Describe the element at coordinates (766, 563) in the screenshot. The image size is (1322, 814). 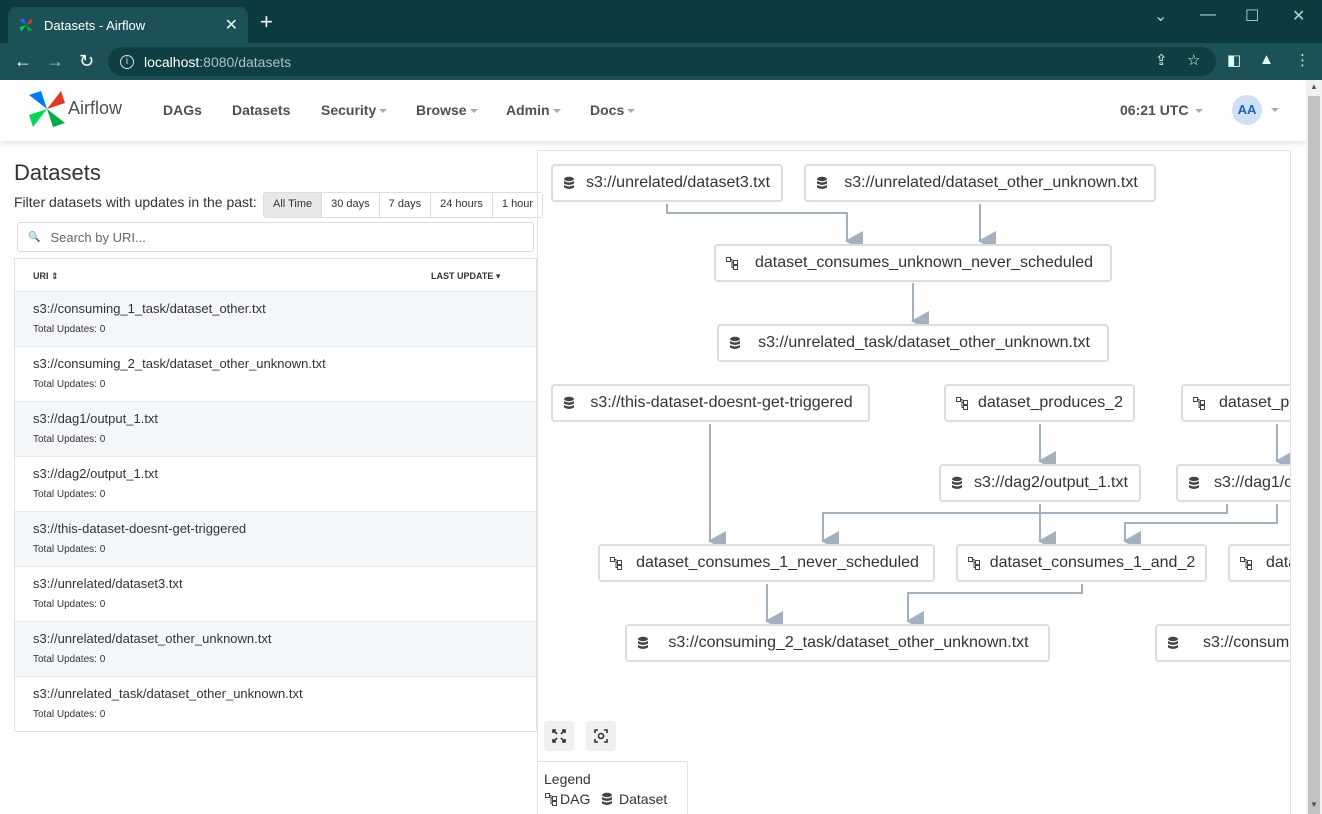
I see `dag-node: dataset_consumes_1_never_scheduled` at that location.